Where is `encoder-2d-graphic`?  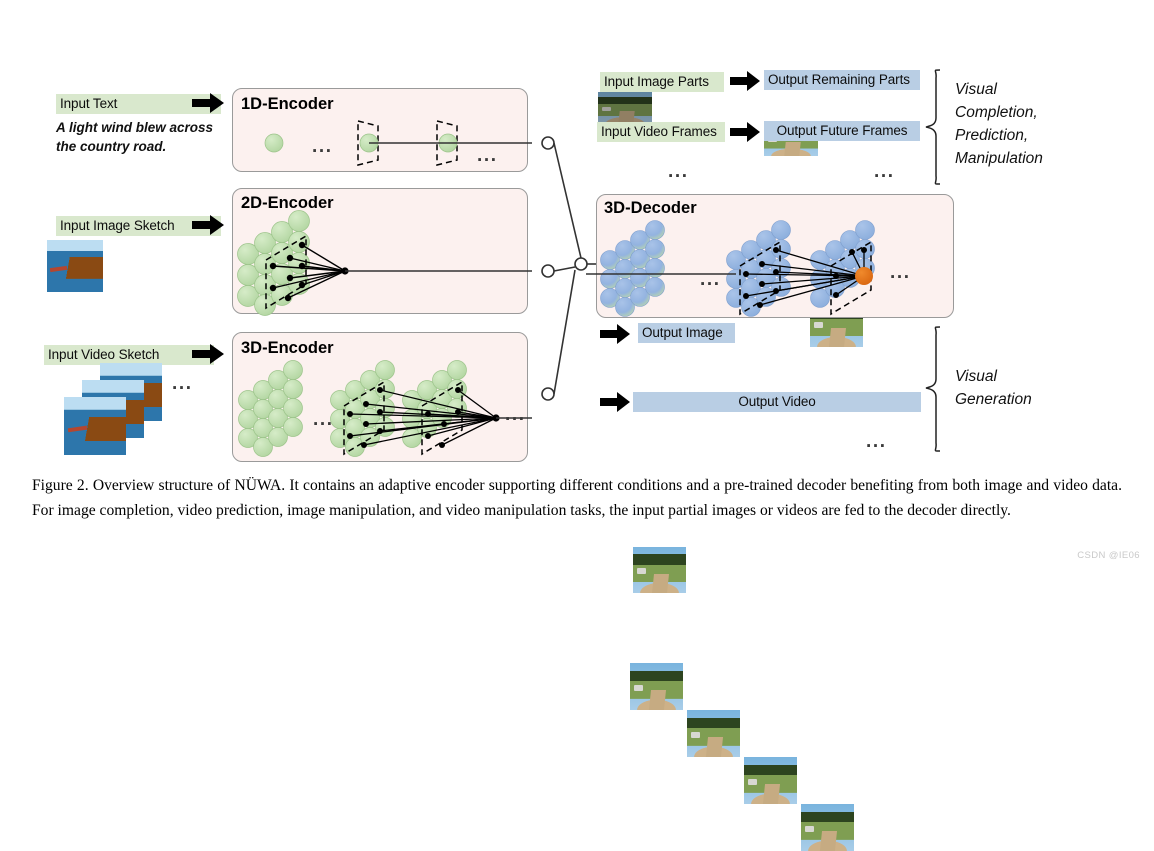
encoder-2d-graphic is located at coordinates (384, 263).